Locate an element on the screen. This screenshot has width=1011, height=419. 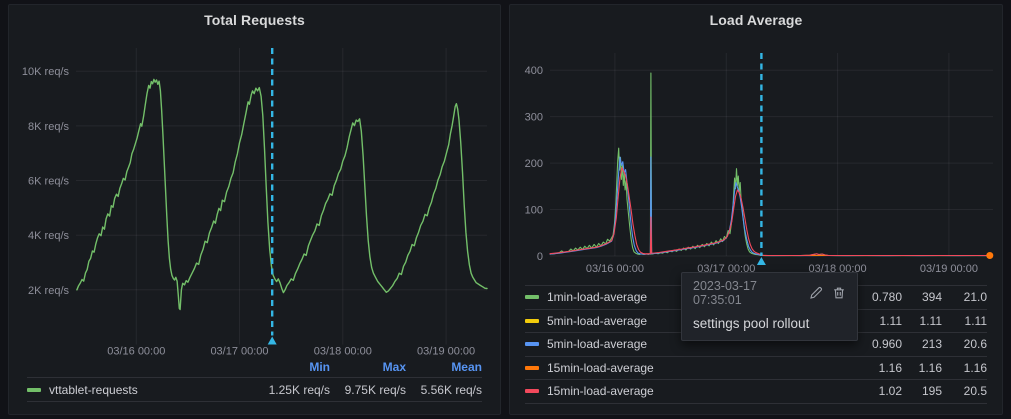
y-axis-tick-label: 10K req/s is located at coordinates (46, 72).